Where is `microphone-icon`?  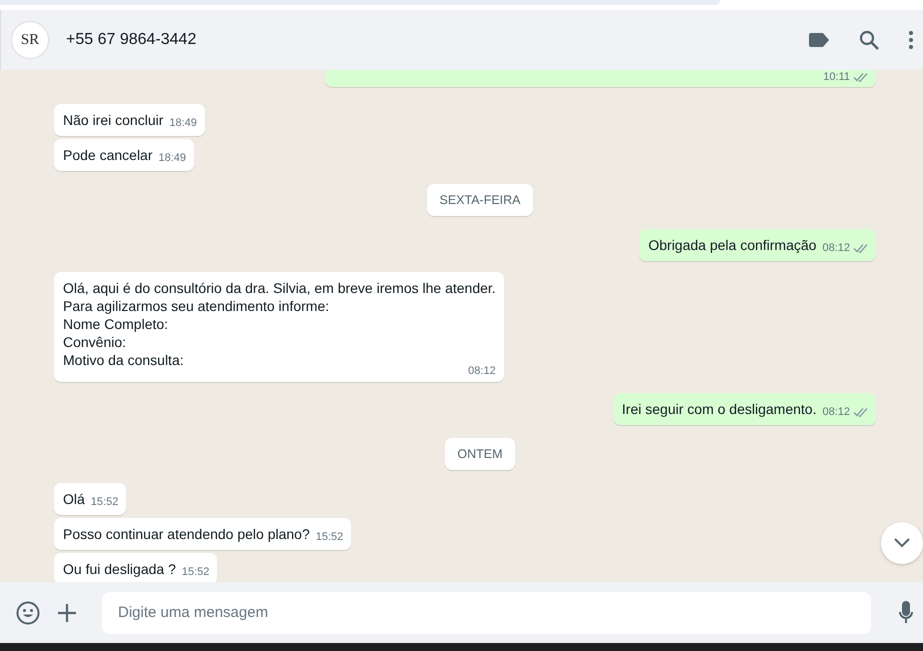 microphone-icon is located at coordinates (906, 612).